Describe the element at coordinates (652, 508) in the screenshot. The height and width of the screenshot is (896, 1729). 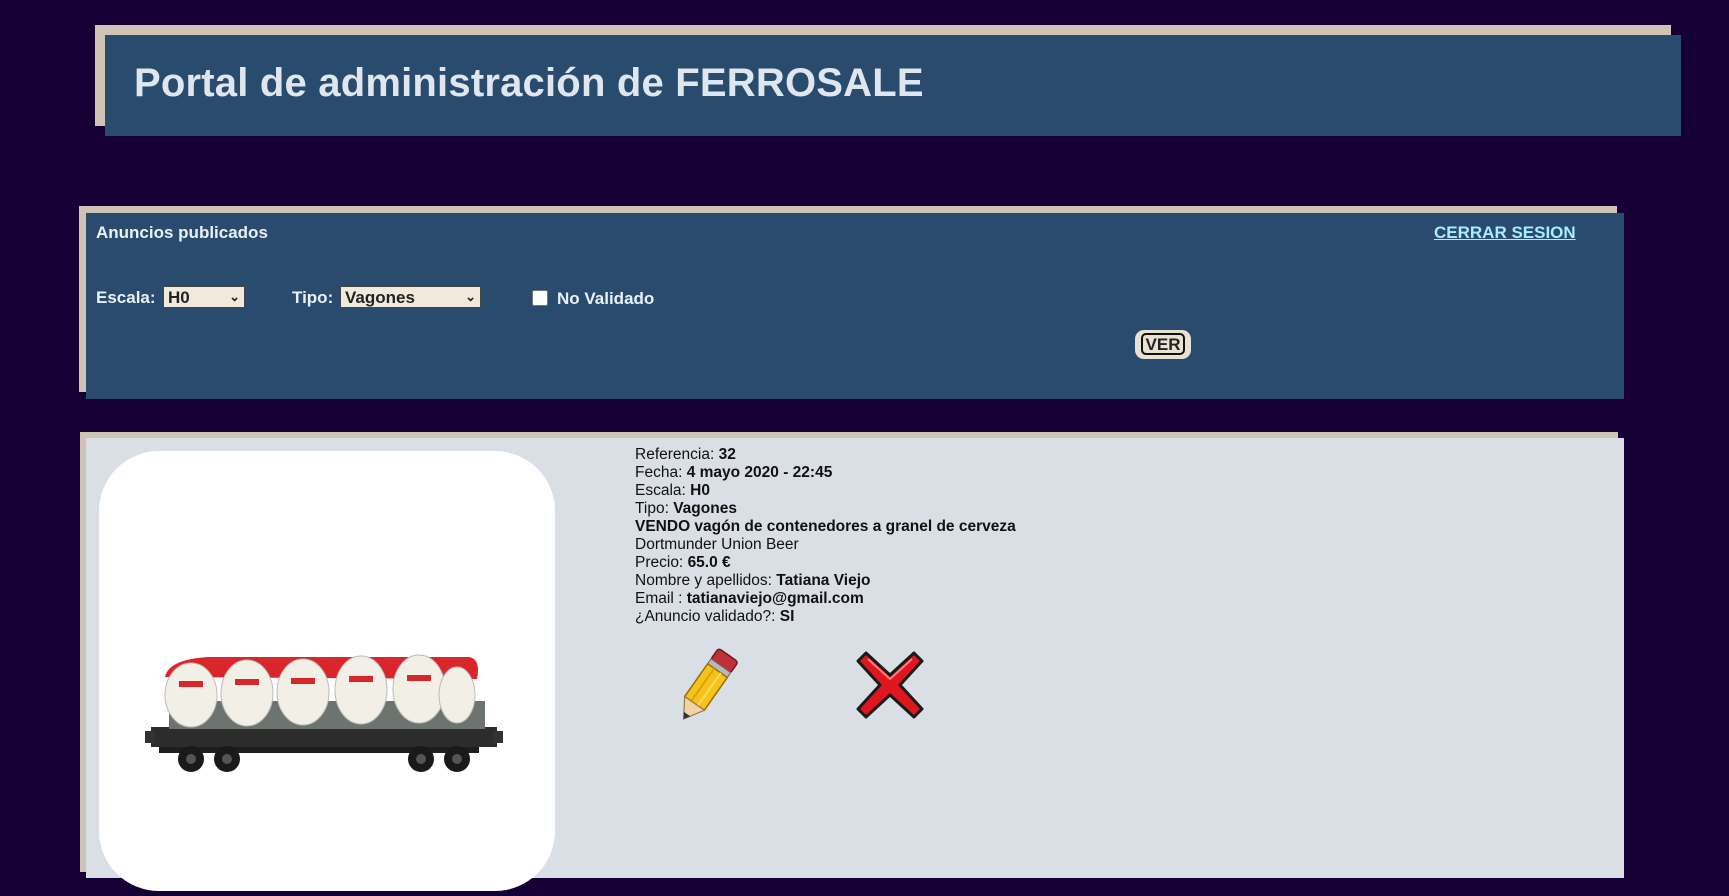
I see `type-detail-label: Tipo:` at that location.